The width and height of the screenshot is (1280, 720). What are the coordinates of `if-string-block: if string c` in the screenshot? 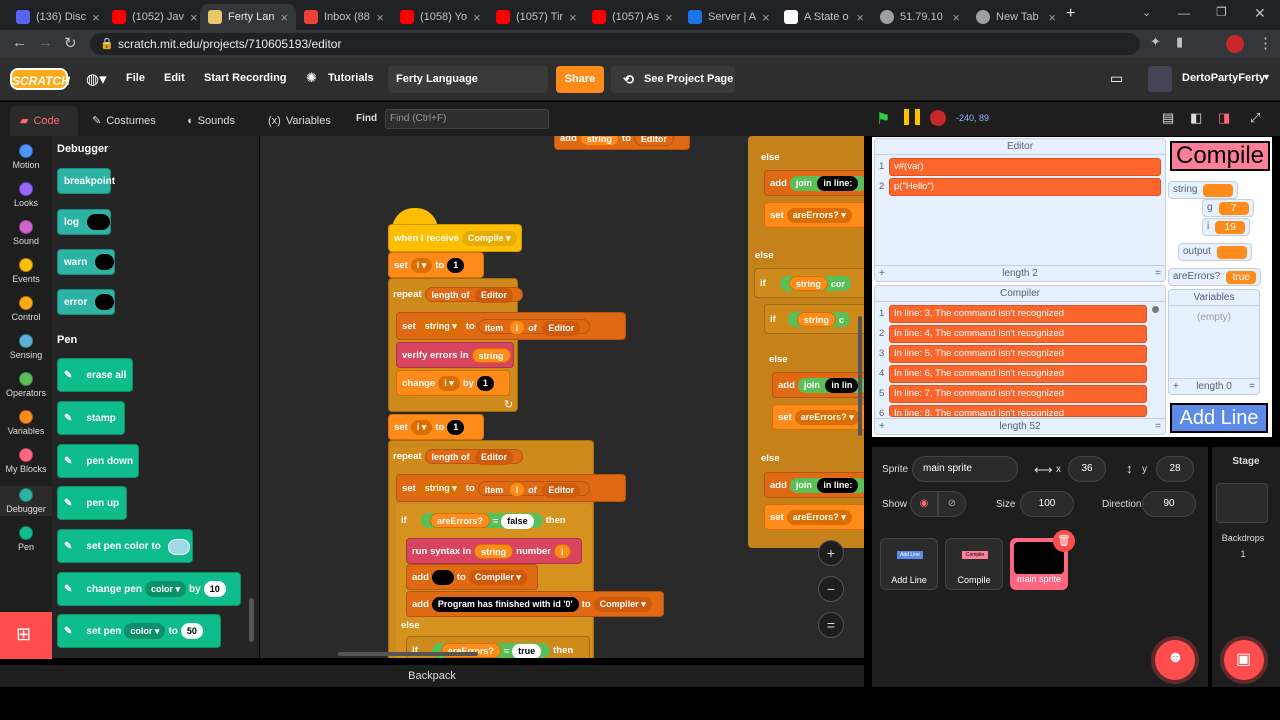 It's located at (814, 319).